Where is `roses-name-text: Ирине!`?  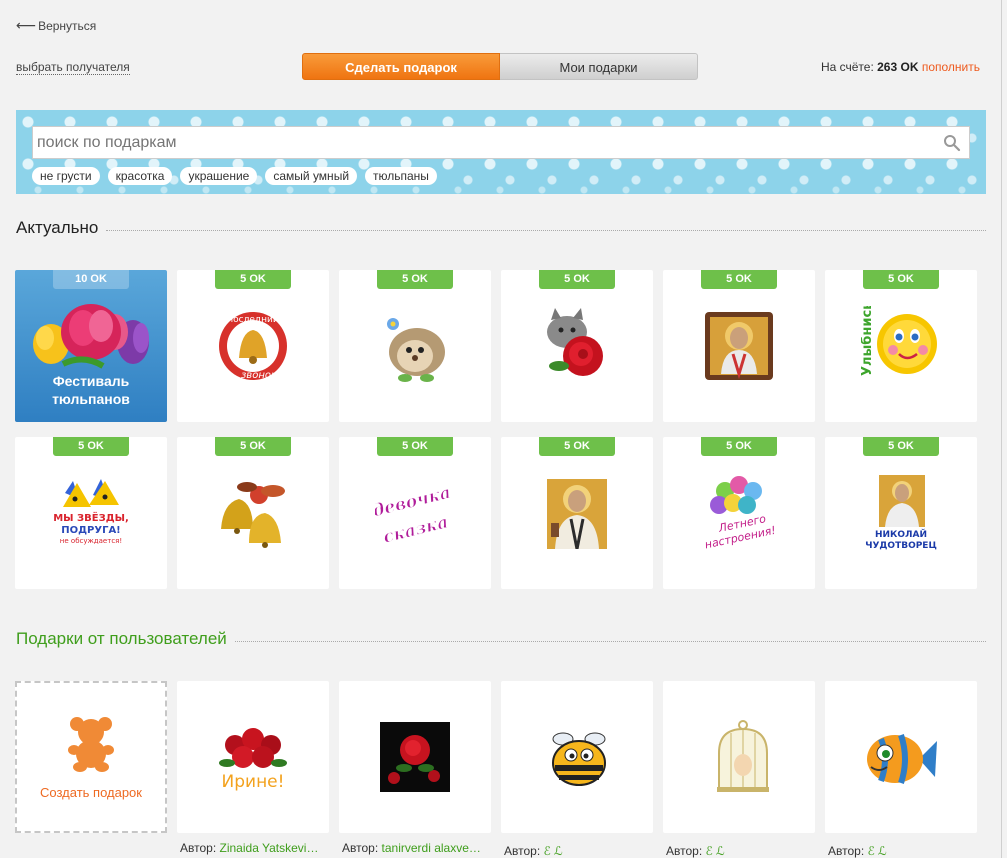
roses-name-text: Ирине! is located at coordinates (253, 782).